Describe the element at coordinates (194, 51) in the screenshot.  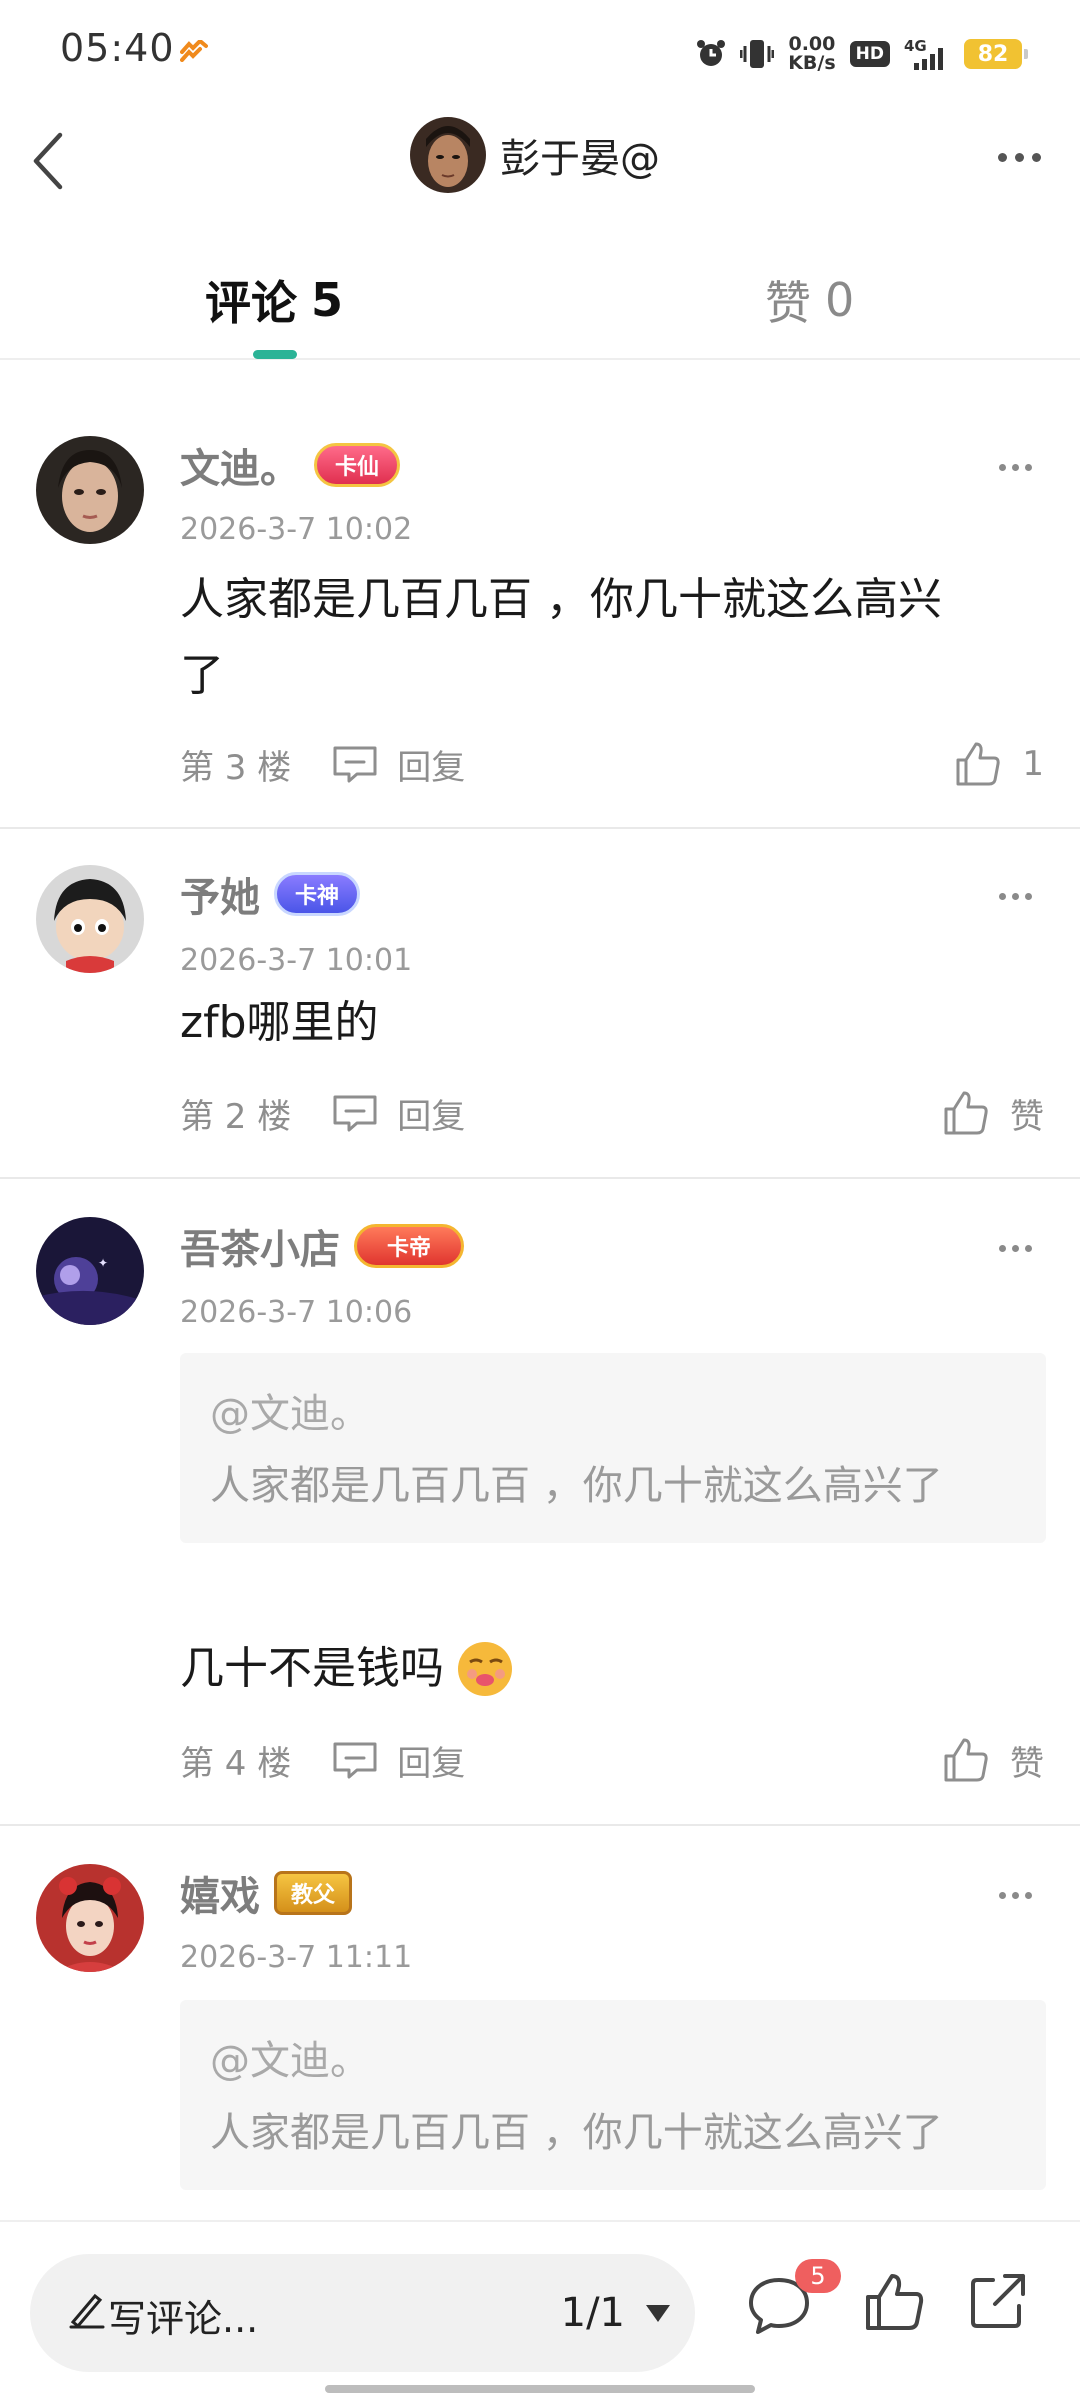
I see `notification-icon` at that location.